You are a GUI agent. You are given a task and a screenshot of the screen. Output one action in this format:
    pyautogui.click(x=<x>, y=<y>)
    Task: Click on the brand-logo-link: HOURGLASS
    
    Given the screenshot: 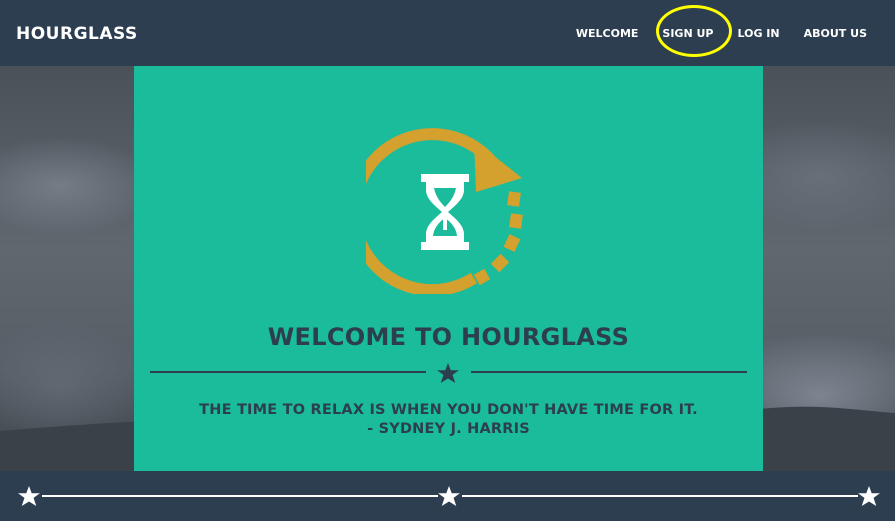 What is the action you would take?
    pyautogui.click(x=77, y=34)
    